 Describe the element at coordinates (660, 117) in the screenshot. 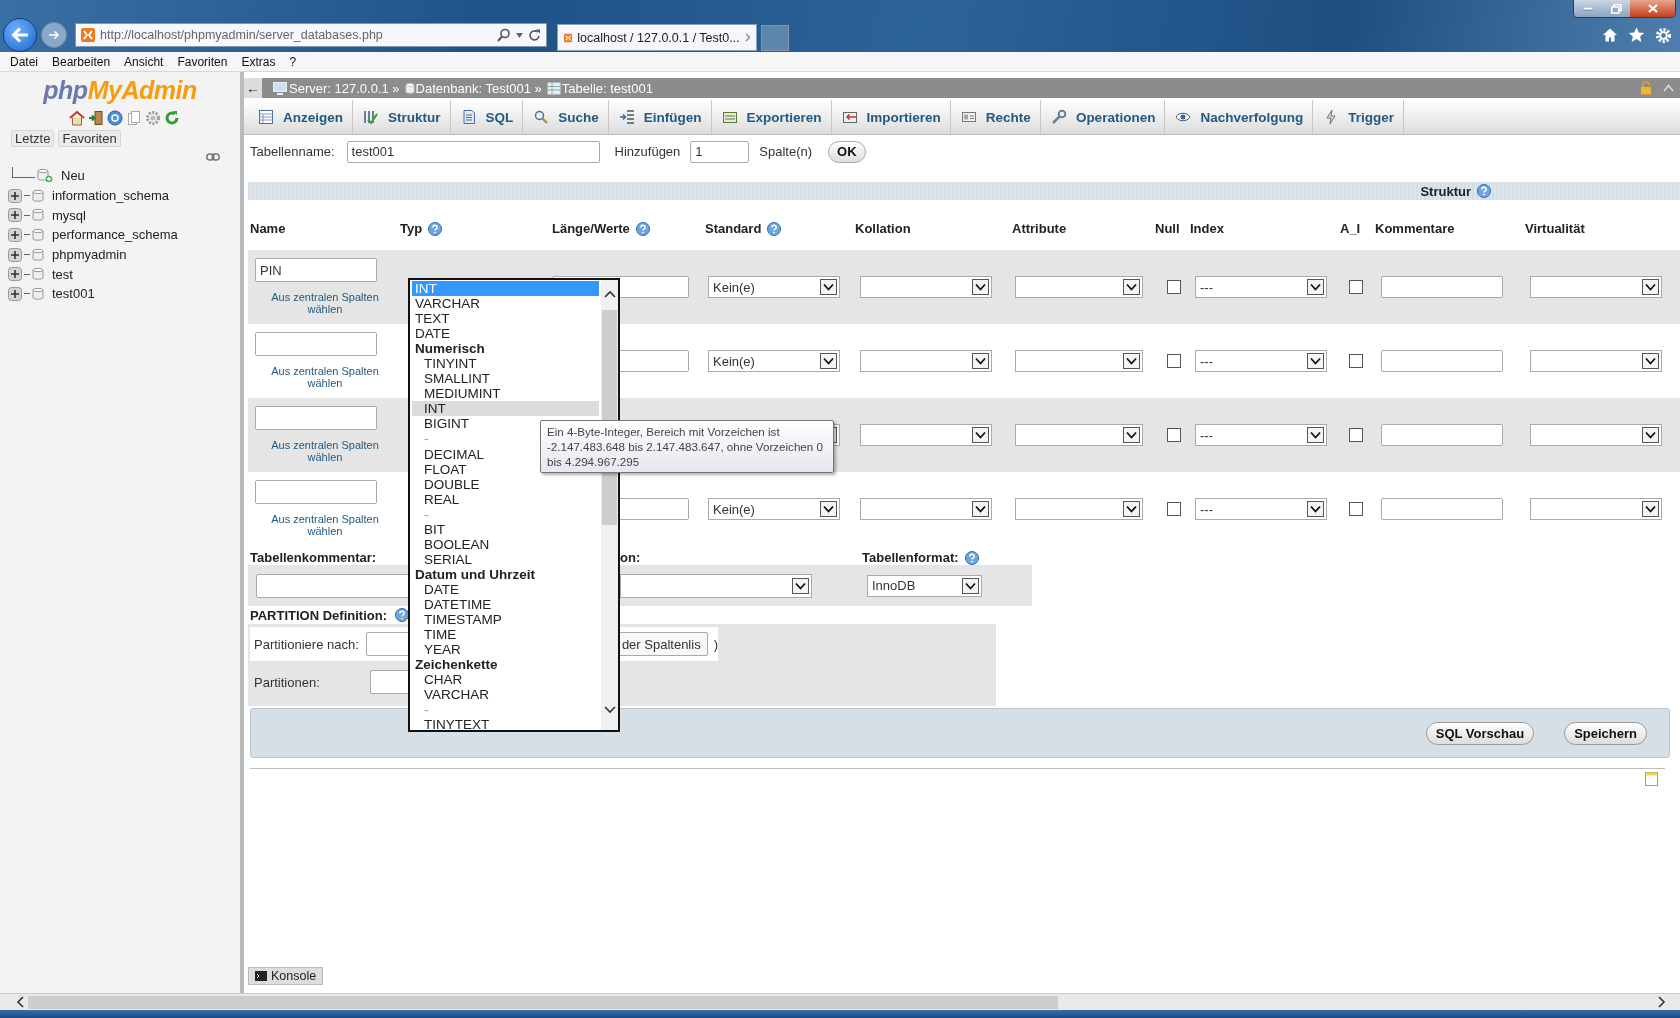

I see `nav-tab: Einfügen` at that location.